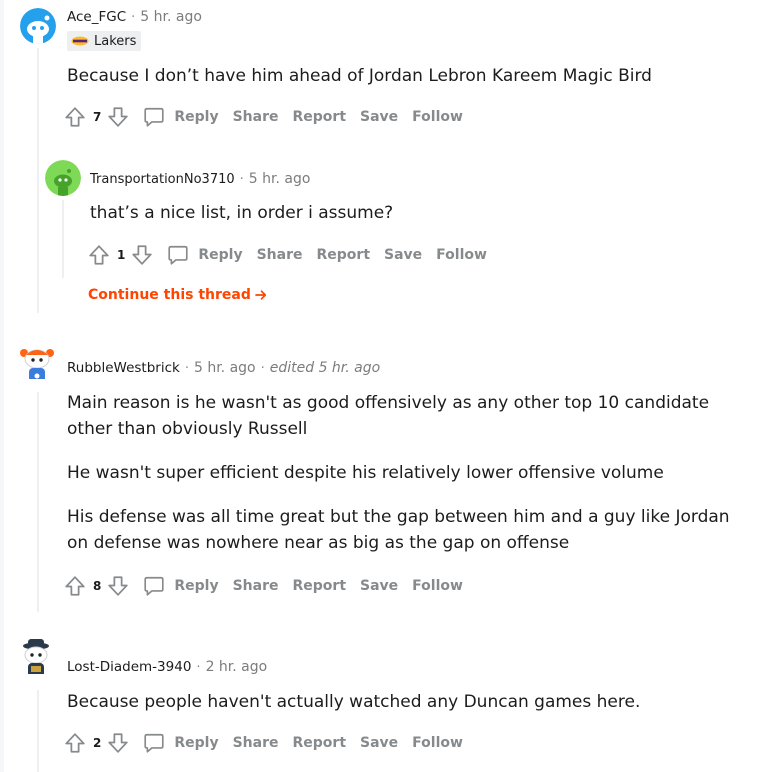 This screenshot has width=776, height=772. What do you see at coordinates (242, 213) in the screenshot?
I see `comment-paragraph: that’s a nice list, in order i assume?` at bounding box center [242, 213].